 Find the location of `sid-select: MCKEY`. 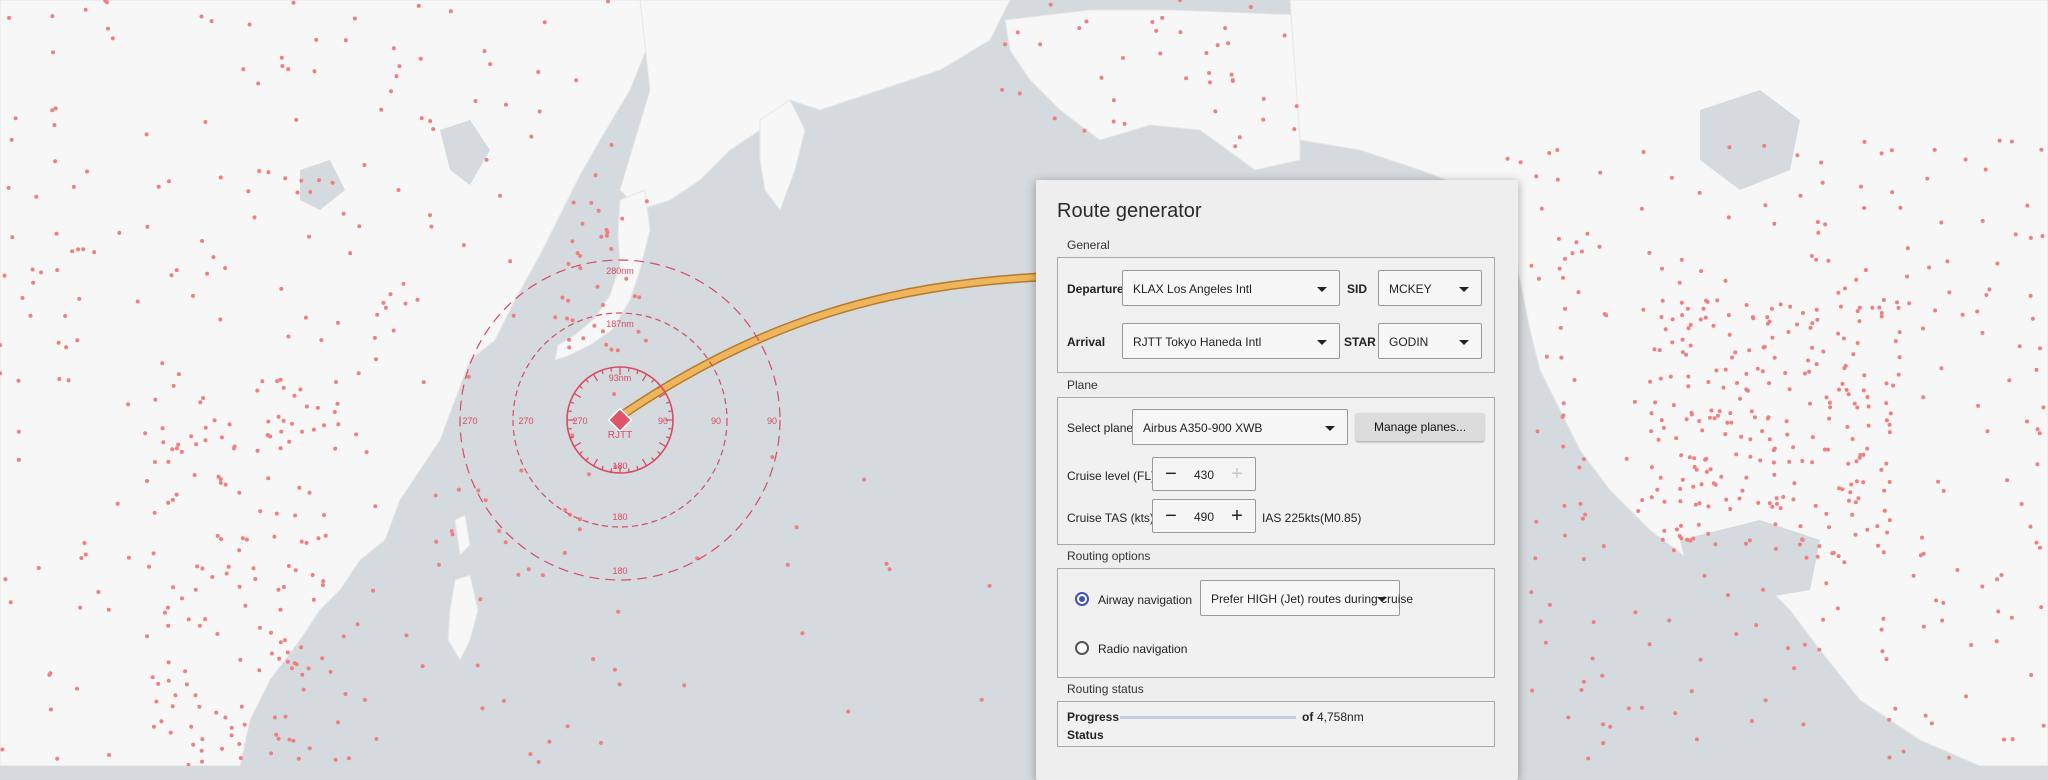

sid-select: MCKEY is located at coordinates (1430, 288).